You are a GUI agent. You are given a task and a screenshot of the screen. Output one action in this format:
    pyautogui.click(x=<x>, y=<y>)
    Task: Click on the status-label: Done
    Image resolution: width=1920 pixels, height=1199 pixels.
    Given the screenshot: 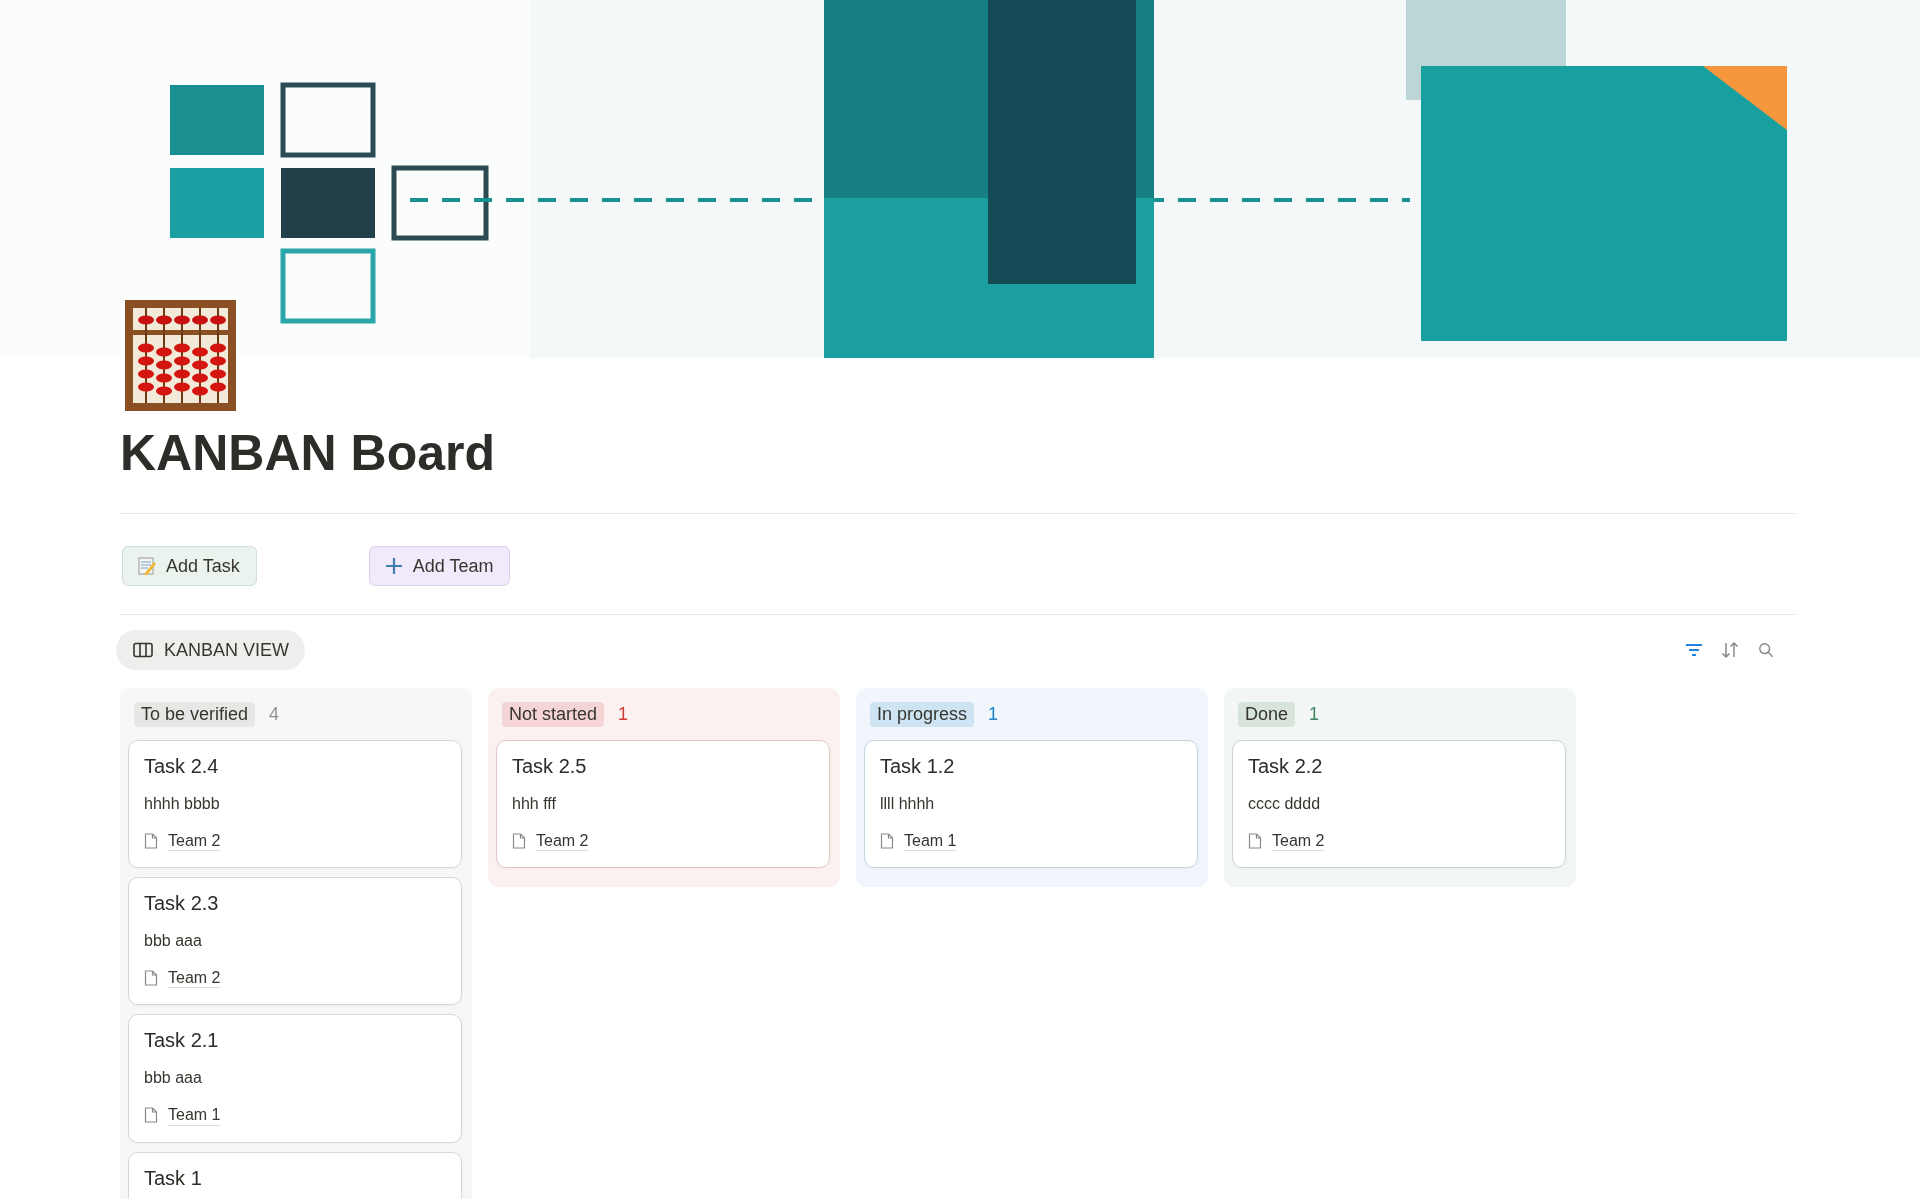 What is the action you would take?
    pyautogui.click(x=1267, y=714)
    